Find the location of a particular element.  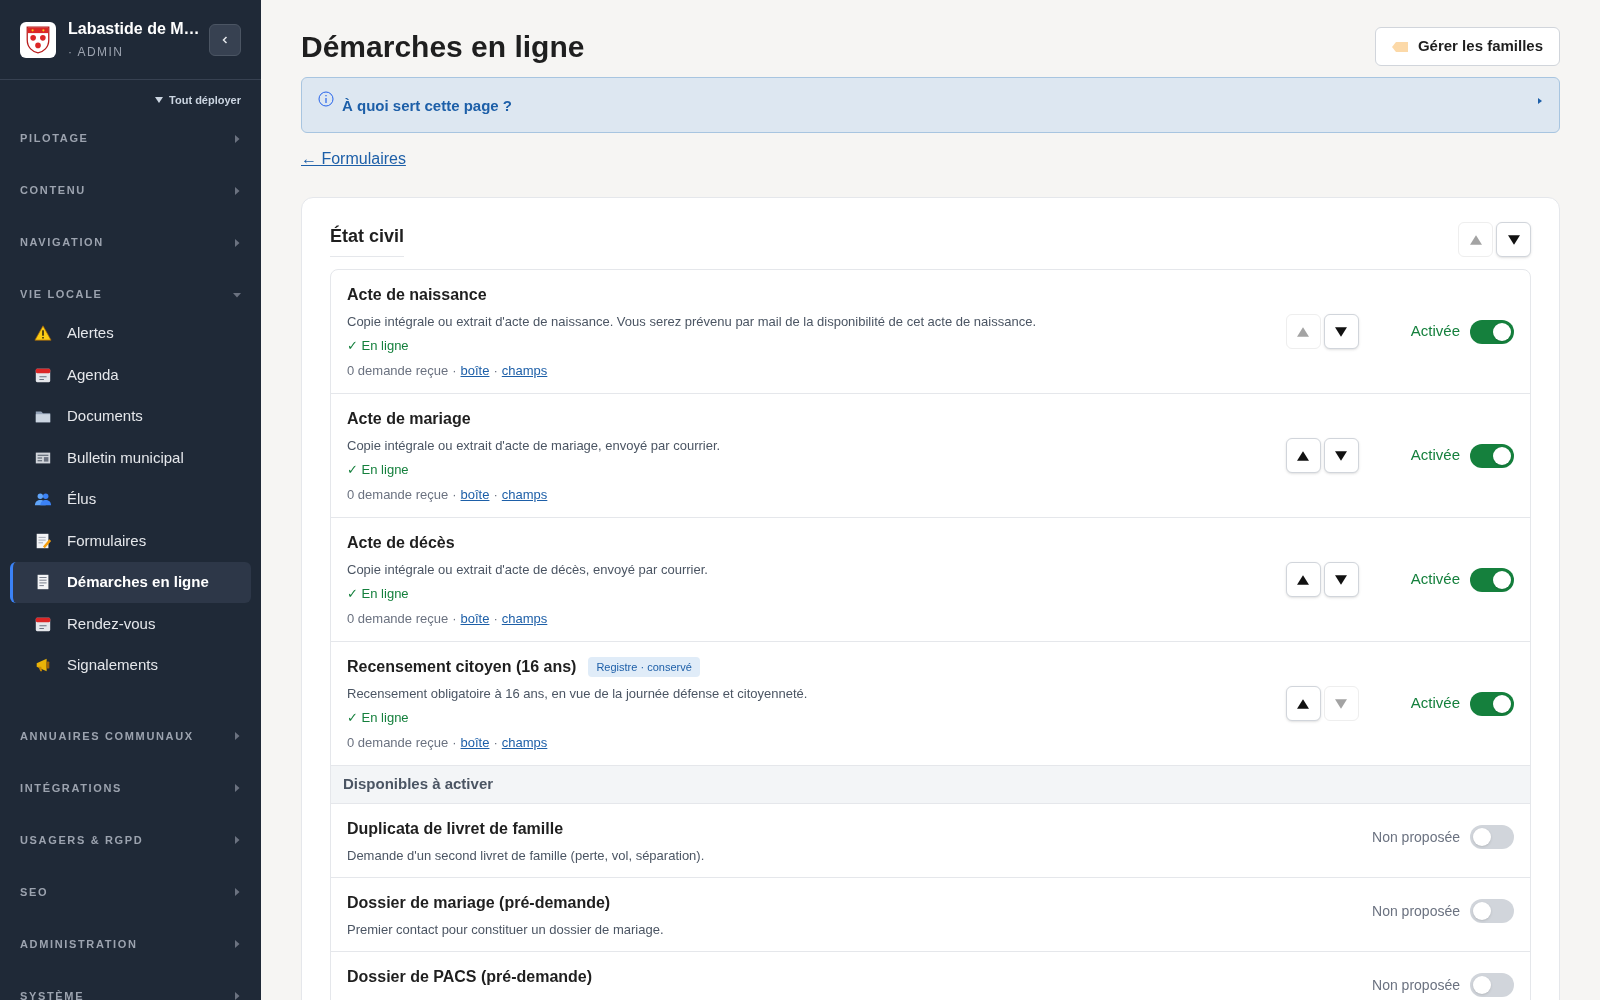

register-badge: Registre · conservé is located at coordinates (644, 666).